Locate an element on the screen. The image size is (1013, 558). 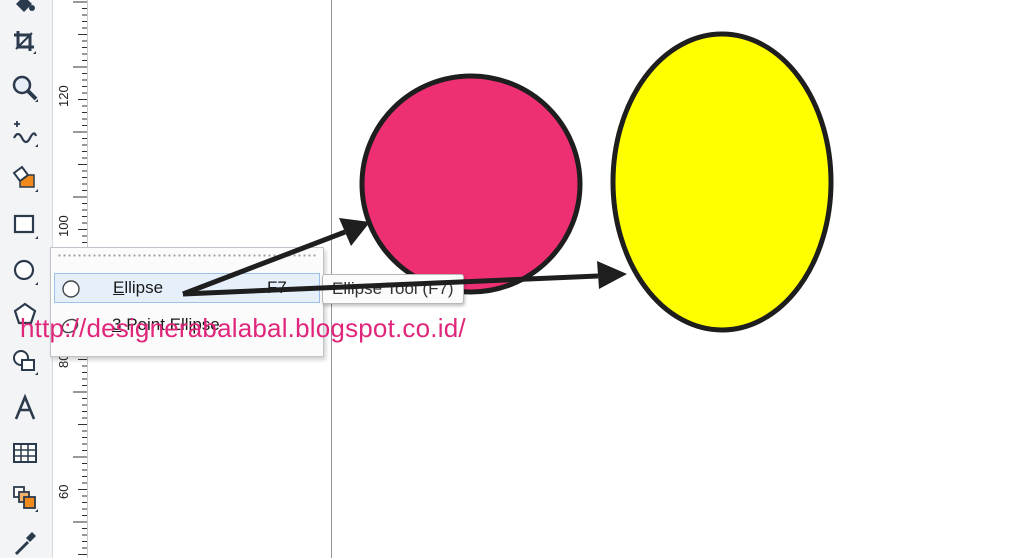
flyout-item-ellipse: Ellipse F7 is located at coordinates (187, 288).